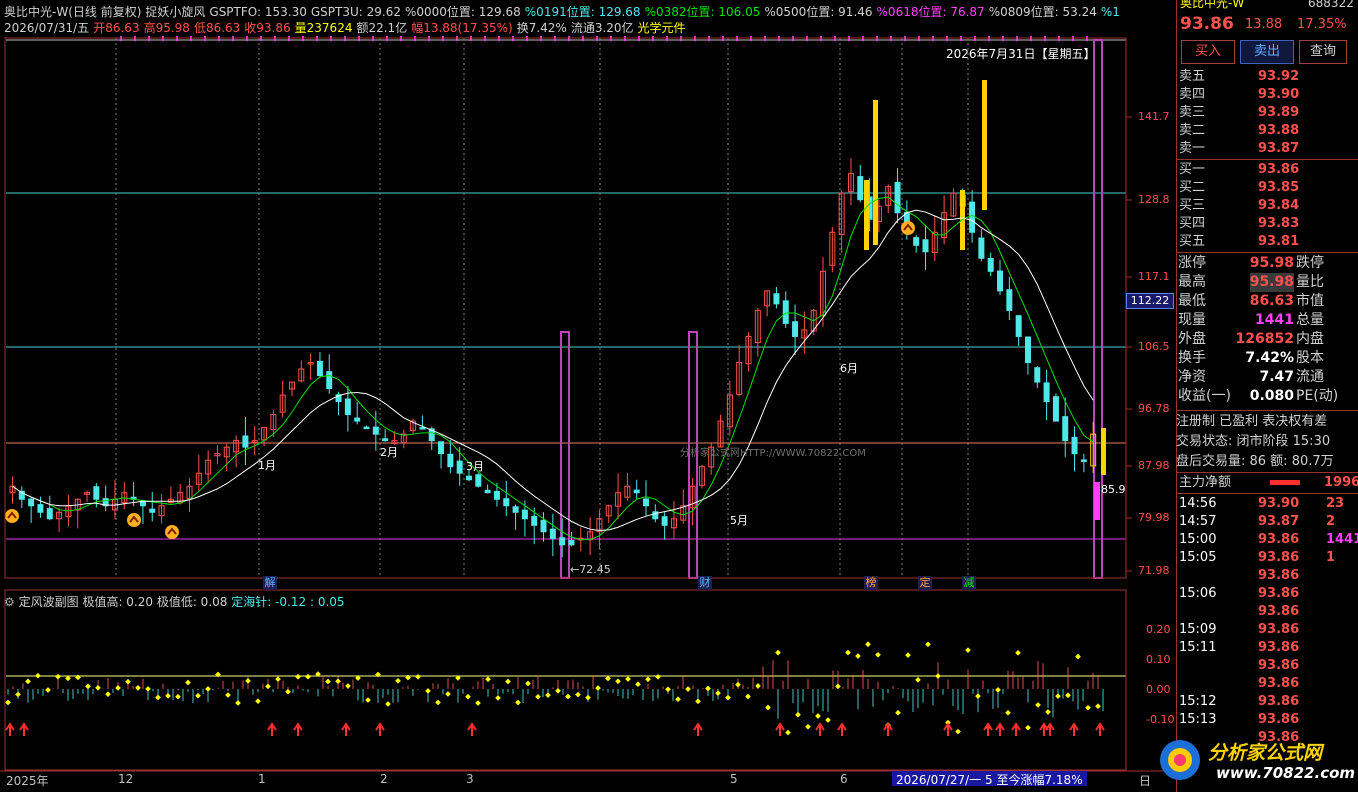 The width and height of the screenshot is (1358, 792). I want to click on info-registration: 注册制 已盈利 表决权有差, so click(1252, 421).